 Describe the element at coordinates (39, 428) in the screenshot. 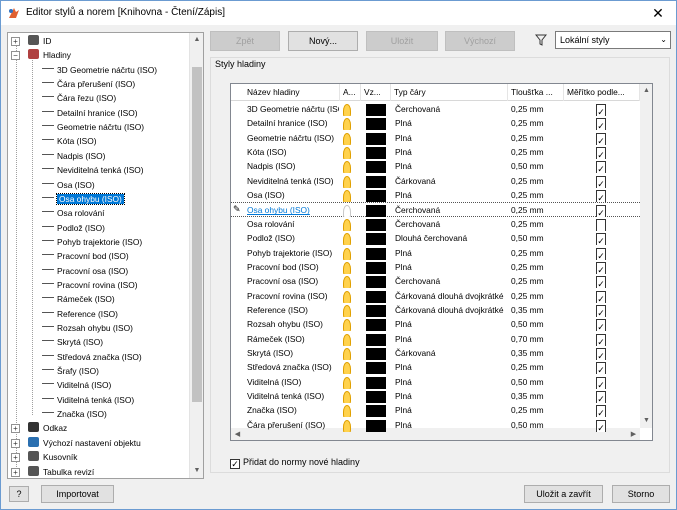

I see `tree-item-leader: + Odkaz` at that location.